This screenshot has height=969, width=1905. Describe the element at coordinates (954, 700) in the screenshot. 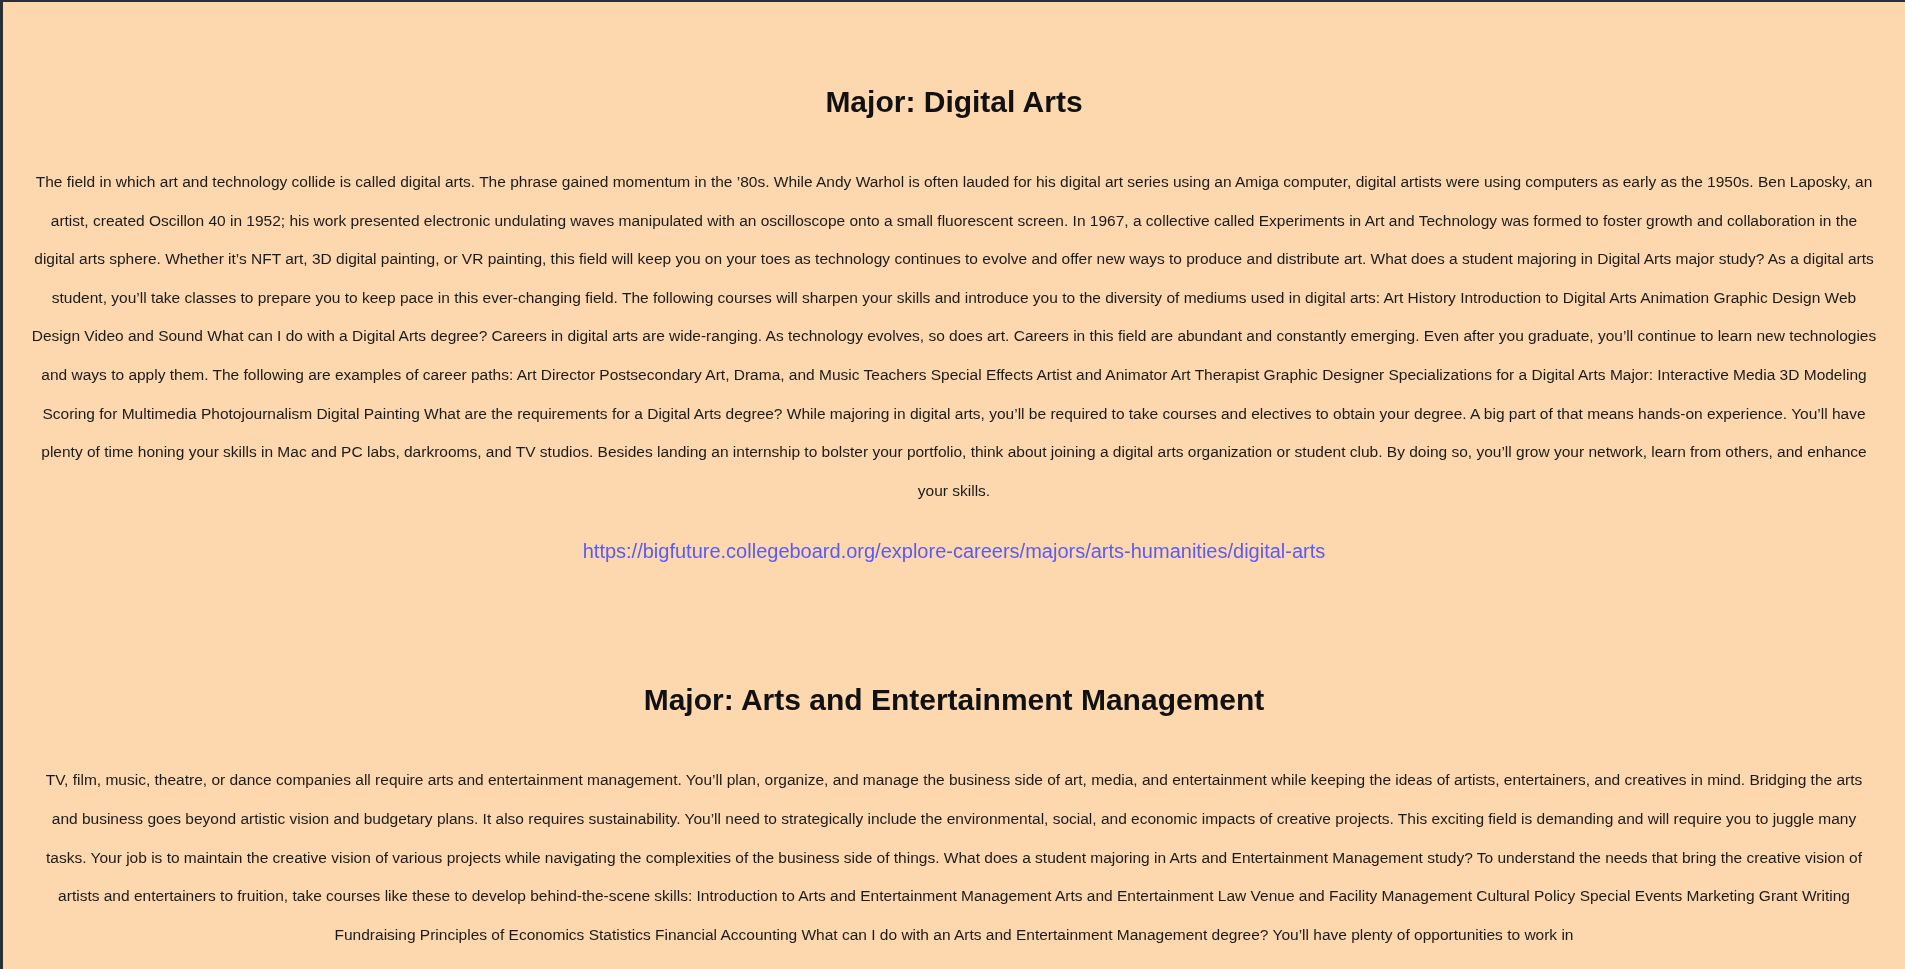

I see `section-heading: Major: Arts and Entertainment Management` at that location.